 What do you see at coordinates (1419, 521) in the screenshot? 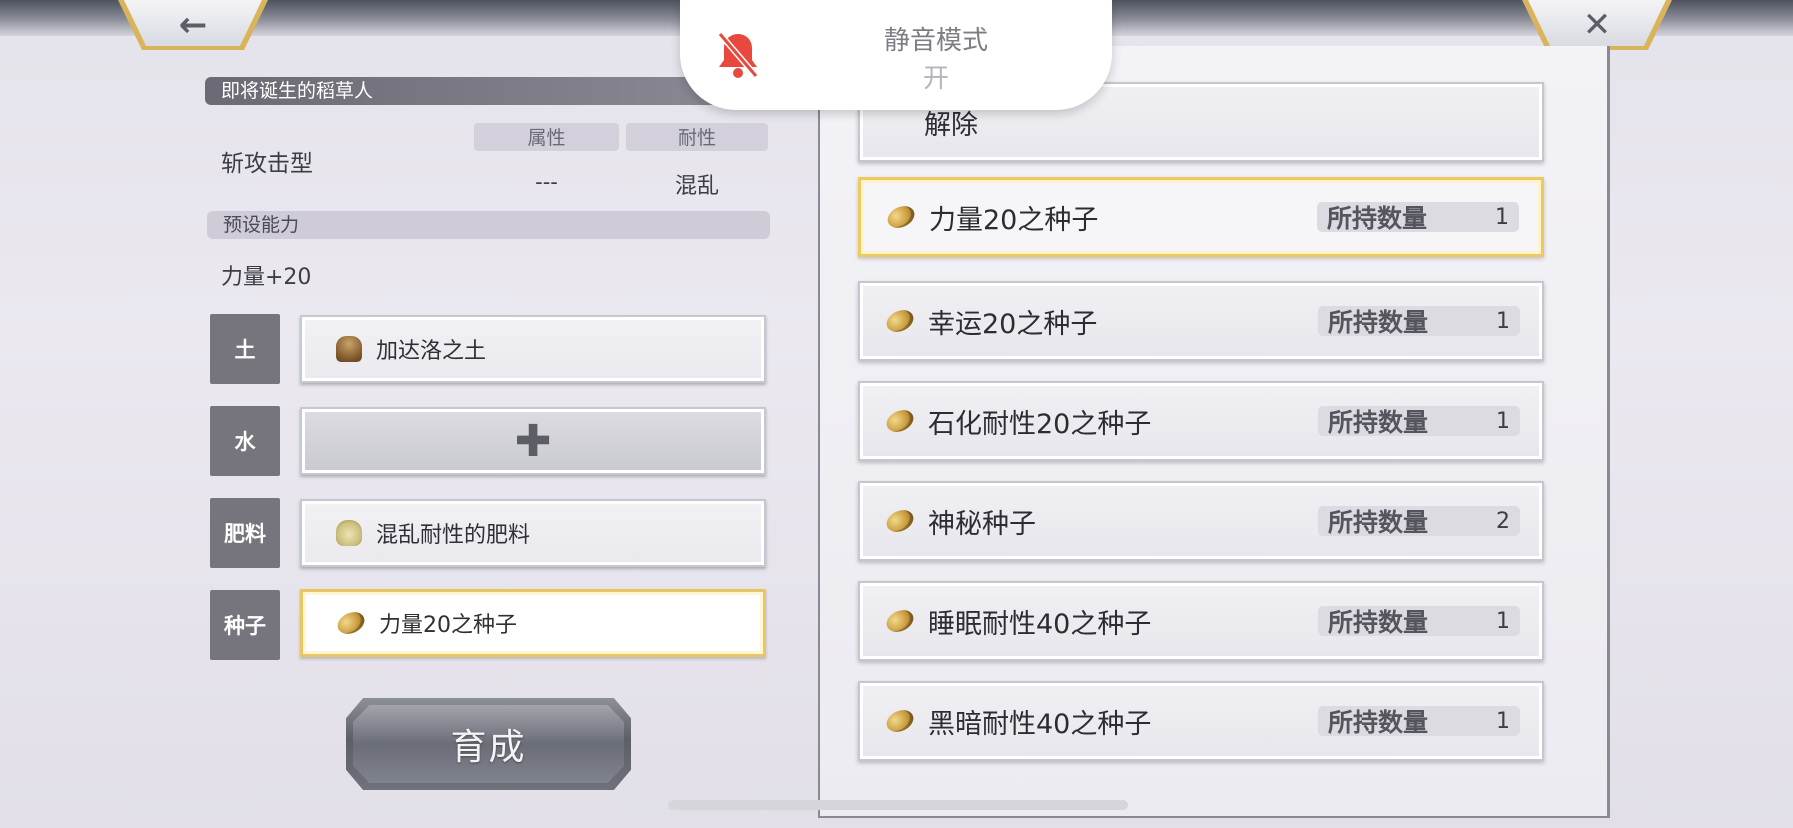
I see `quantity-badge: 所持数量 2` at bounding box center [1419, 521].